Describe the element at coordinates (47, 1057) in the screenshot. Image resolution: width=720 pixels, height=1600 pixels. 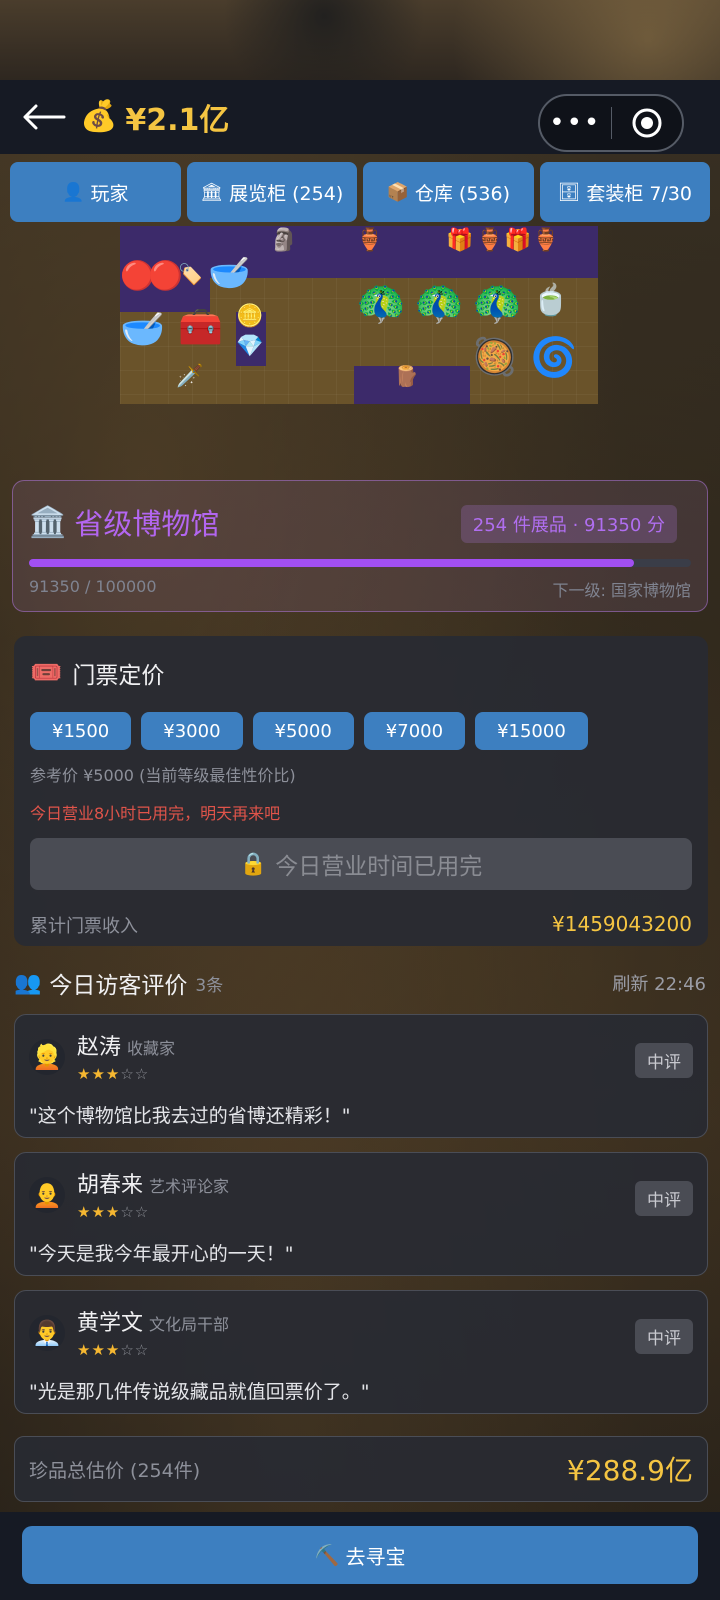
I see `visitor-avatar-icon: 👱` at that location.